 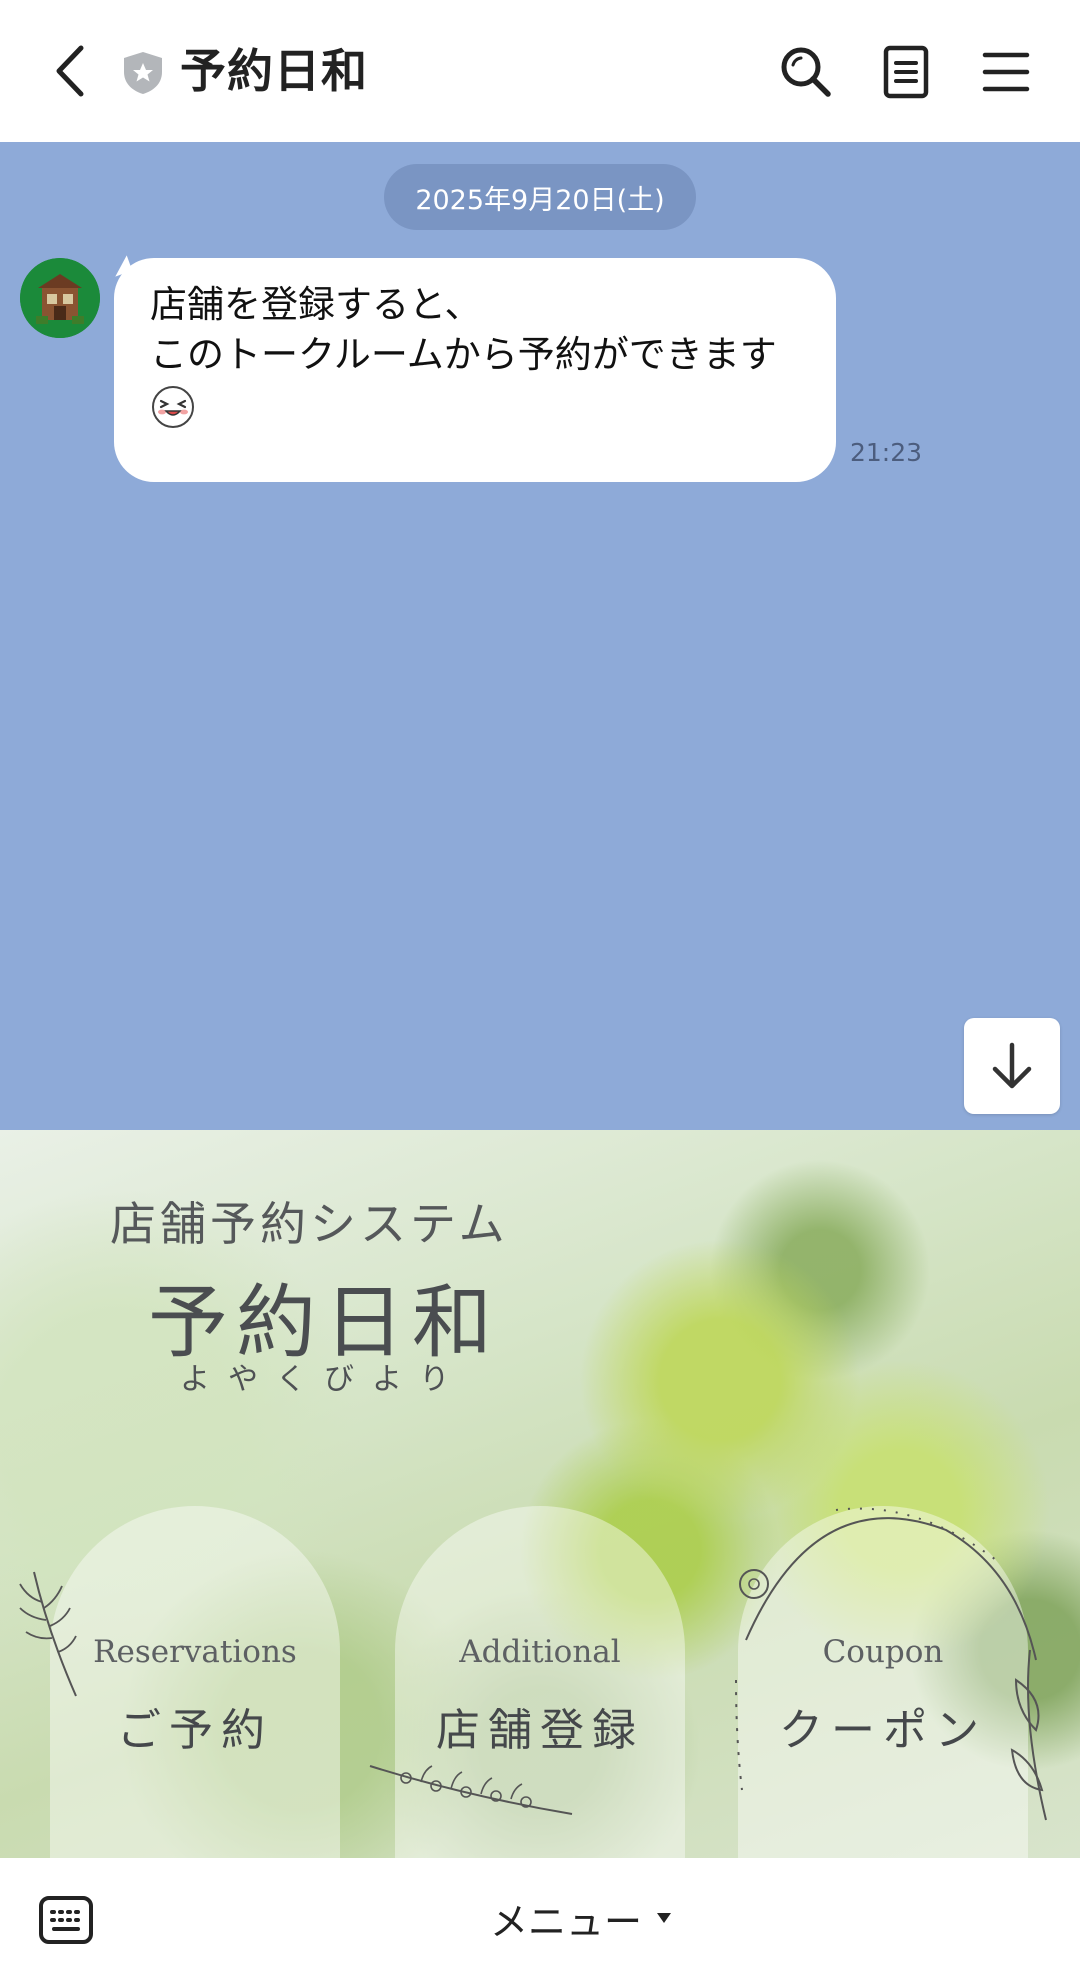 What do you see at coordinates (316, 304) in the screenshot?
I see `message-line: 店舗を登録すると、` at bounding box center [316, 304].